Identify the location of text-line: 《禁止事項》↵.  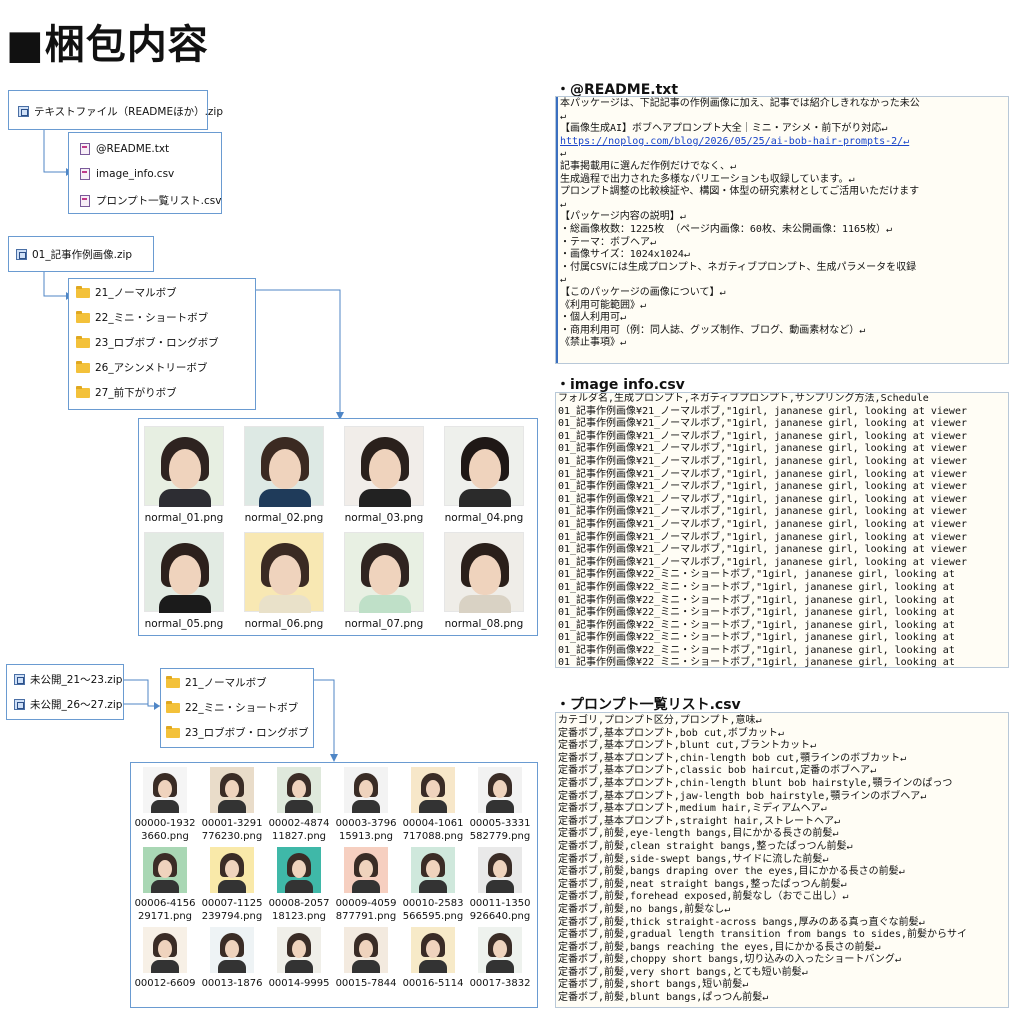
(593, 343).